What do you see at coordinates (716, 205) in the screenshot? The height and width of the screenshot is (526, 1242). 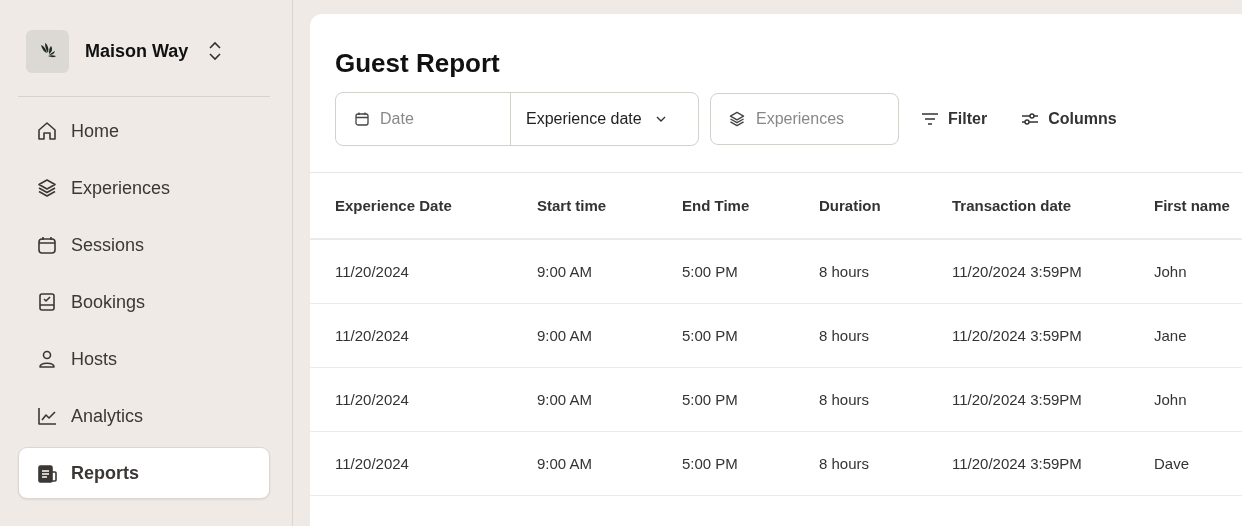 I see `column-header: End Time` at bounding box center [716, 205].